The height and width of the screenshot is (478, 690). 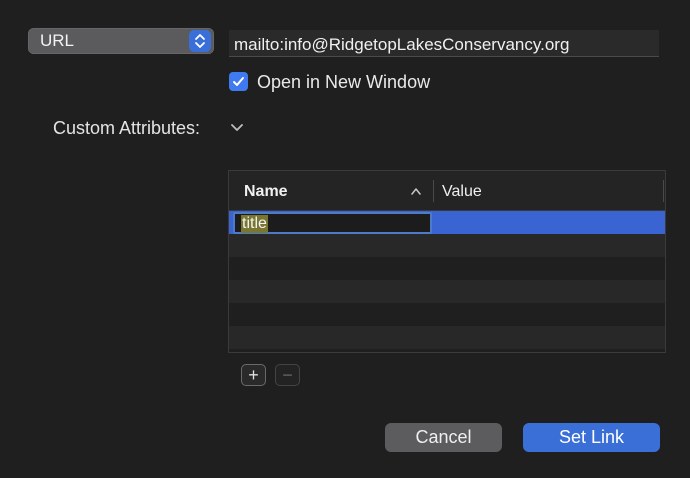 What do you see at coordinates (462, 192) in the screenshot?
I see `column-header-value: Value` at bounding box center [462, 192].